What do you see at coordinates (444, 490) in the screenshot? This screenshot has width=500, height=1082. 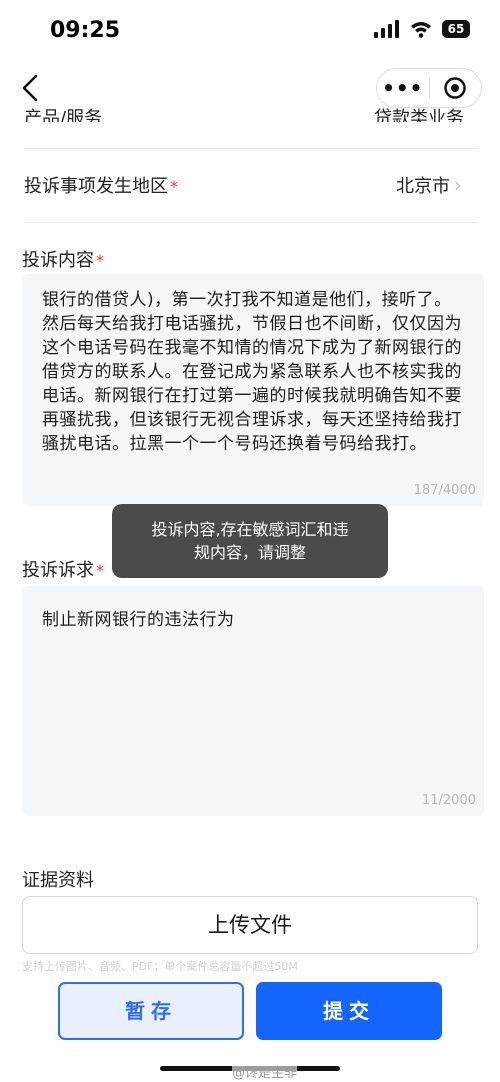 I see `content-char-counter: 187/4000` at bounding box center [444, 490].